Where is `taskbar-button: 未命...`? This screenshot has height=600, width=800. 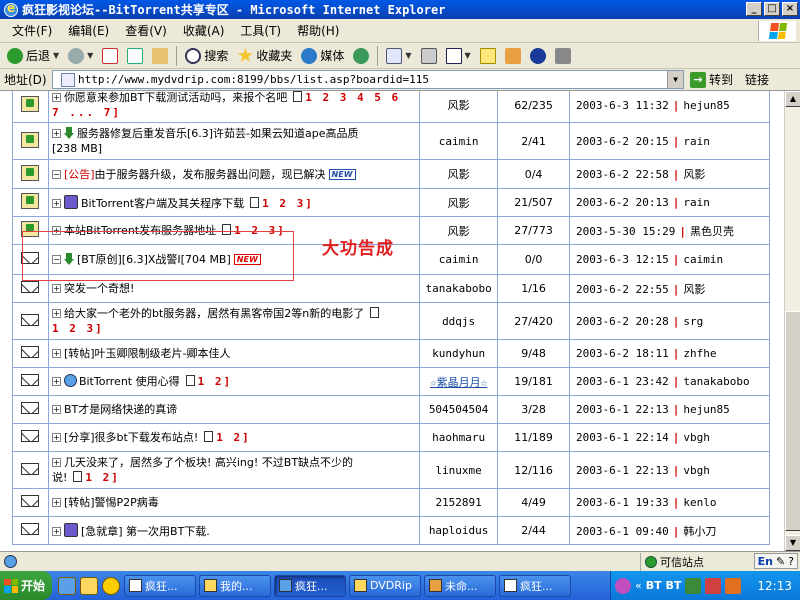 taskbar-button: 未命... is located at coordinates (460, 585).